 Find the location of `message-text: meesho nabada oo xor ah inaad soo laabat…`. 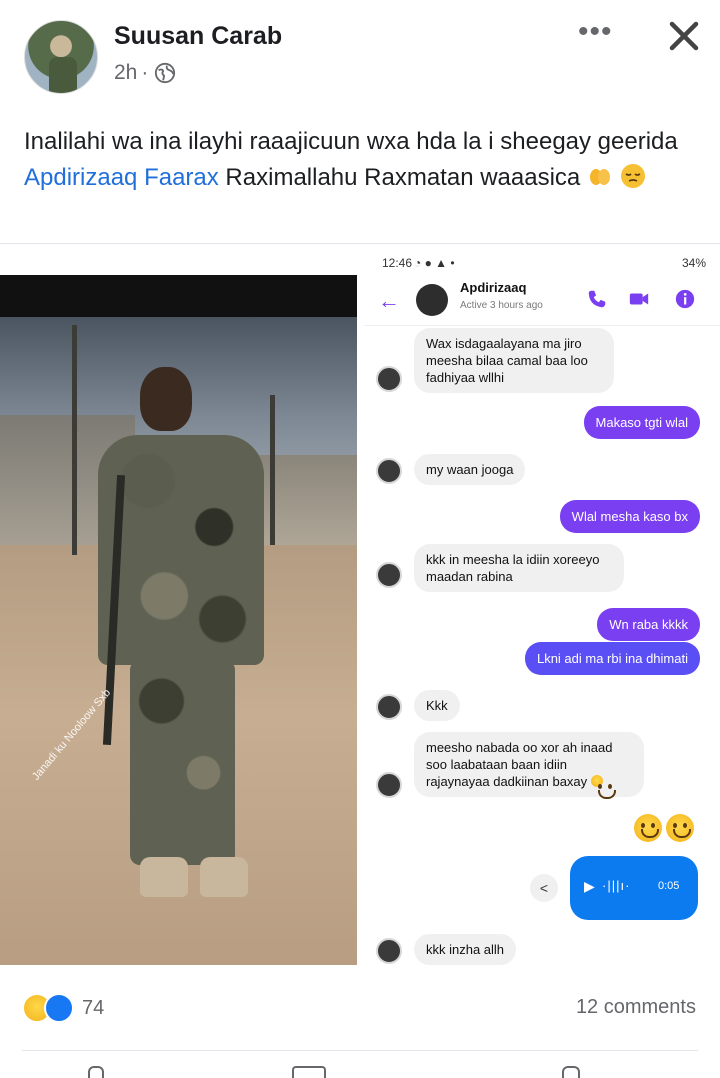

message-text: meesho nabada oo xor ah inaad soo laabat… is located at coordinates (519, 764).